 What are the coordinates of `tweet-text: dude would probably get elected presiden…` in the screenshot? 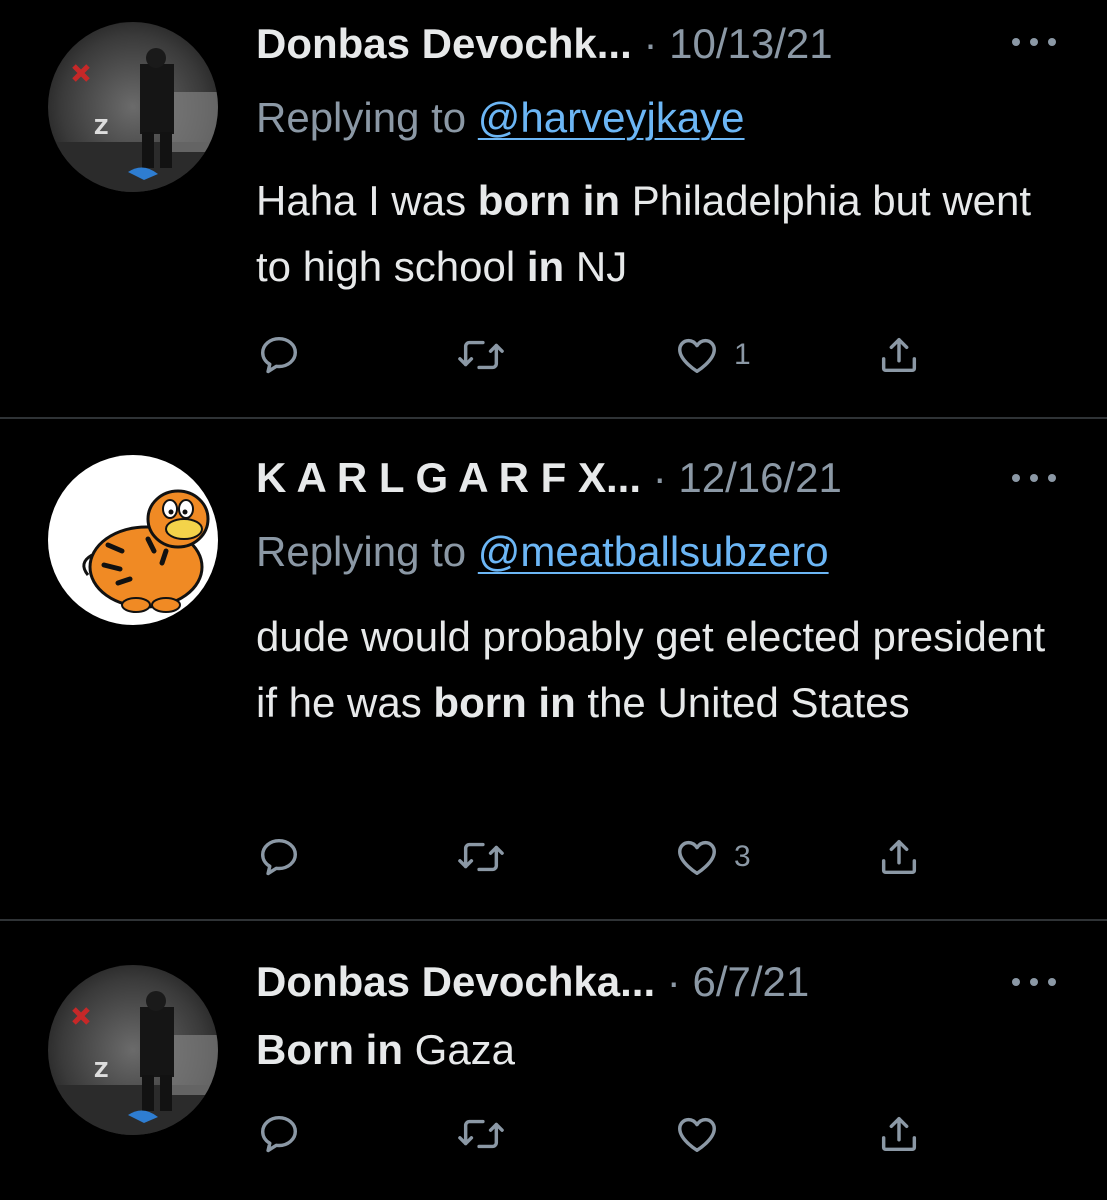 It's located at (656, 670).